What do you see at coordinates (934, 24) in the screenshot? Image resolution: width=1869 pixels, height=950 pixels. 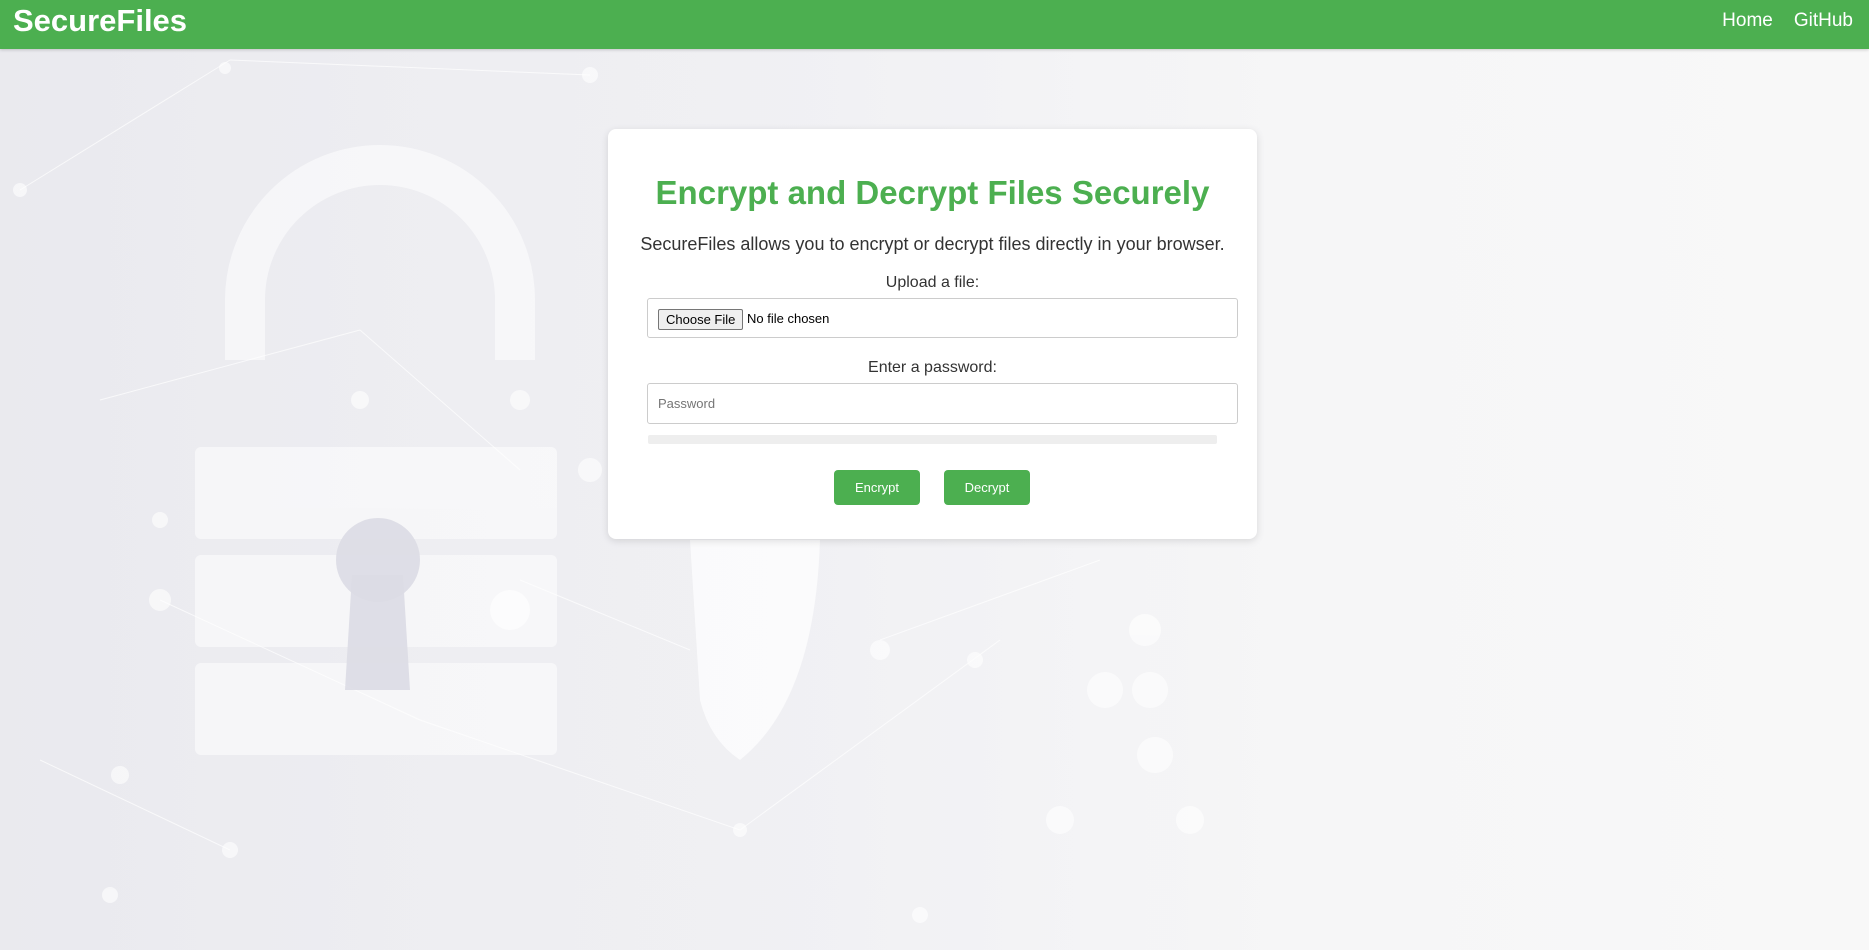 I see `top-navbar: SecureFiles Home GitHub` at bounding box center [934, 24].